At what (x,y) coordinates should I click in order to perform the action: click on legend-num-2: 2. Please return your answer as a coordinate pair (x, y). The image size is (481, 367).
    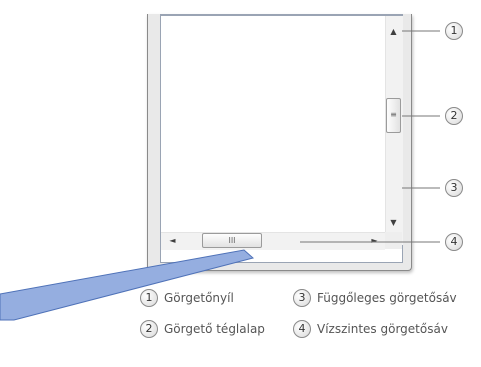
    Looking at the image, I should click on (149, 329).